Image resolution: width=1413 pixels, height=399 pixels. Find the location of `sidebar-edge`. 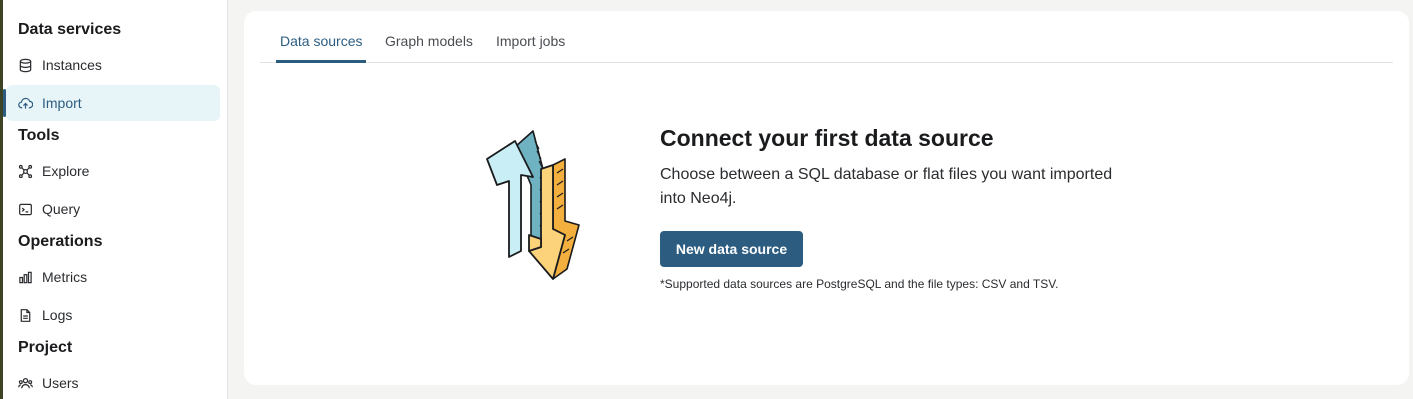

sidebar-edge is located at coordinates (1, 199).